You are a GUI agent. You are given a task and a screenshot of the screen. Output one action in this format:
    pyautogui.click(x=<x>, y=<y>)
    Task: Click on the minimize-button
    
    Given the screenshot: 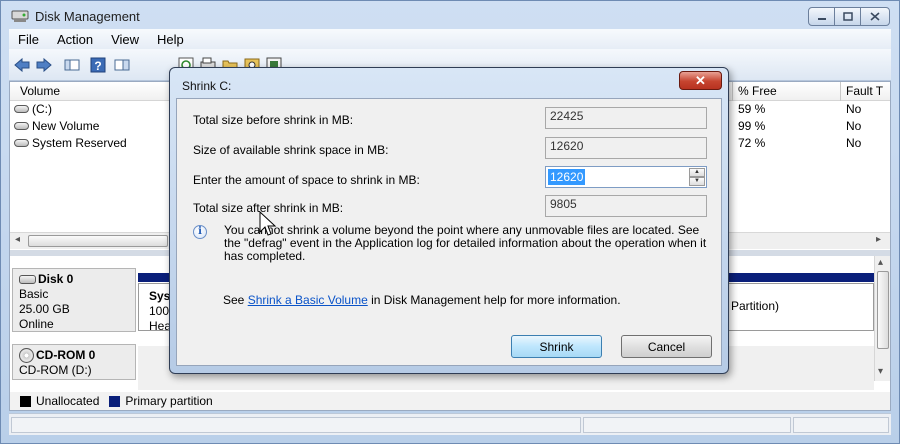 What is the action you would take?
    pyautogui.click(x=821, y=16)
    